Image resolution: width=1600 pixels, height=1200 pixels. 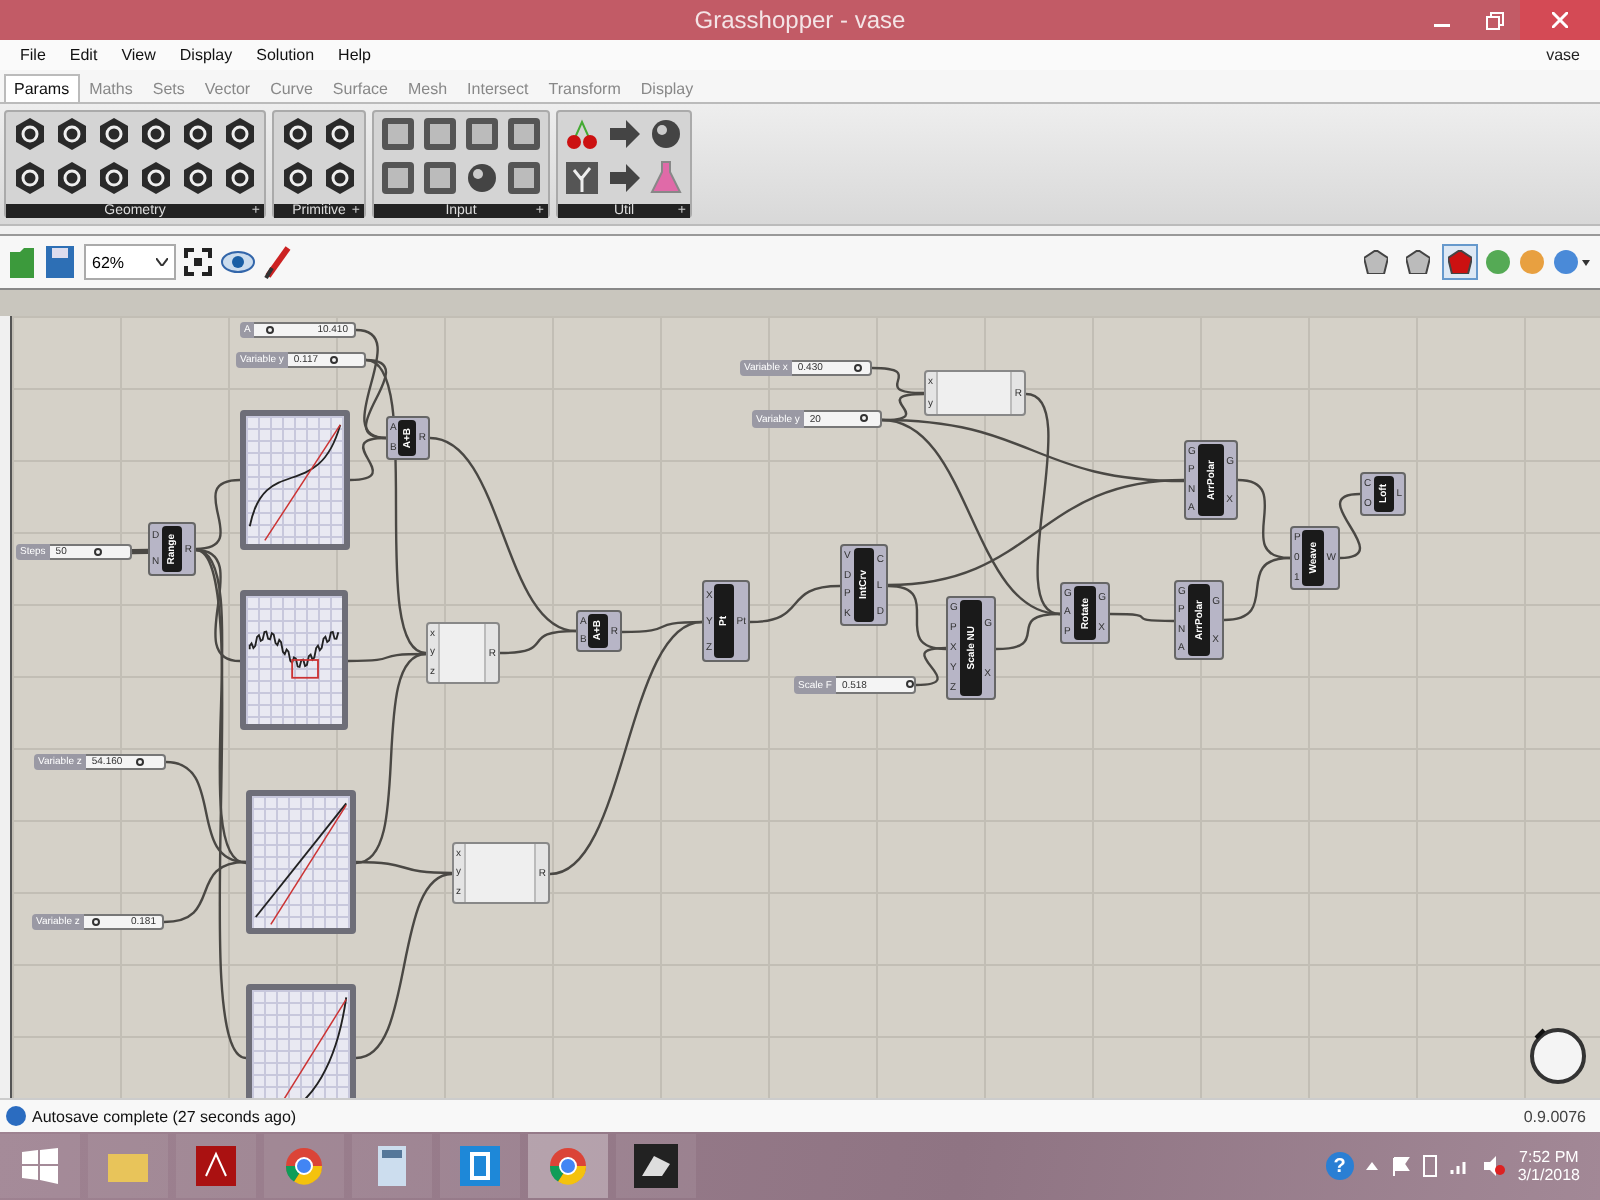 What do you see at coordinates (42, 88) in the screenshot?
I see `ribbon-tab: Params` at bounding box center [42, 88].